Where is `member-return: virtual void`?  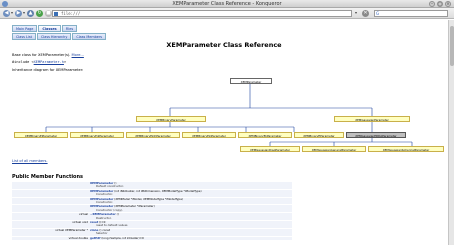
member-return: virtual void is located at coordinates (80, 222).